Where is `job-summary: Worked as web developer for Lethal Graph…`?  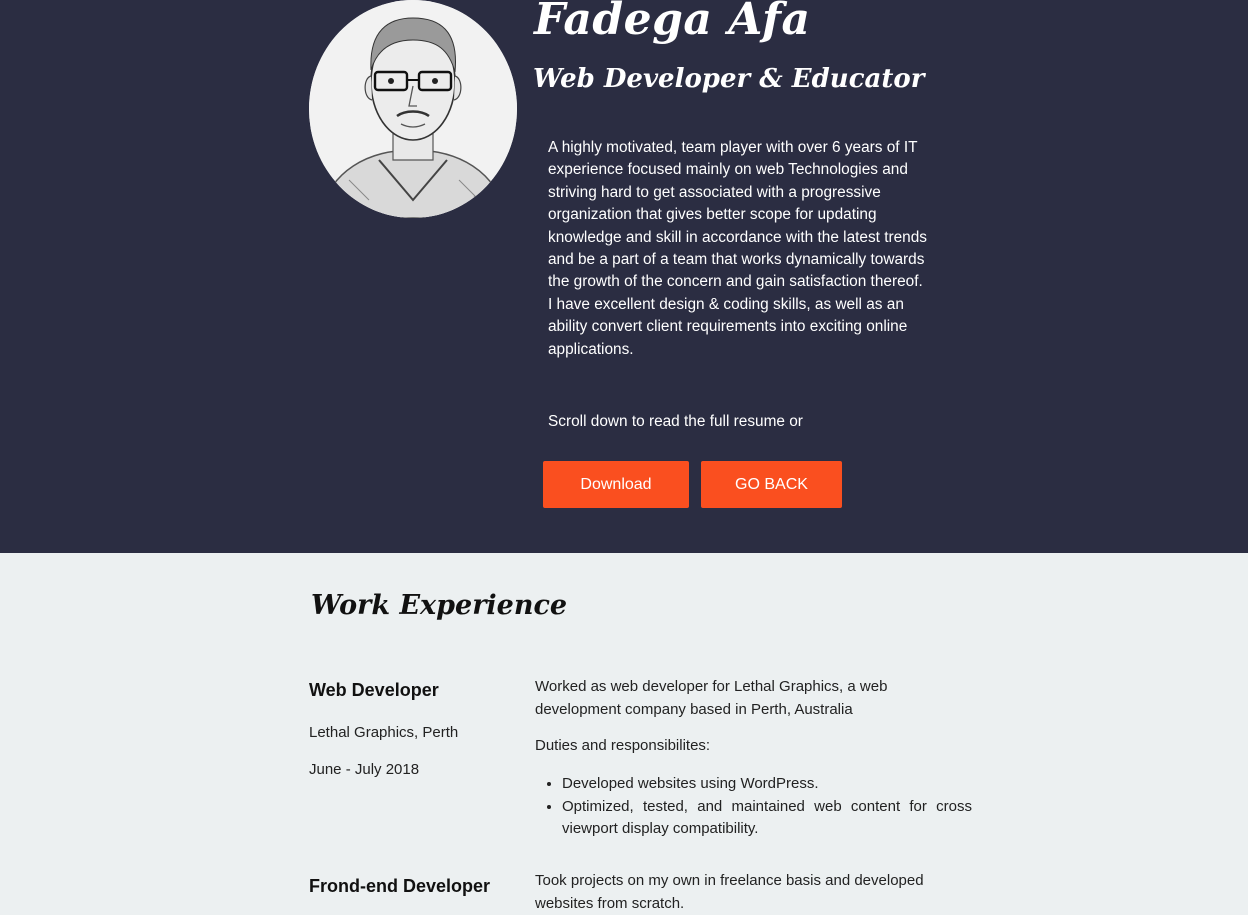
job-summary: Worked as web developer for Lethal Graph… is located at coordinates (711, 698).